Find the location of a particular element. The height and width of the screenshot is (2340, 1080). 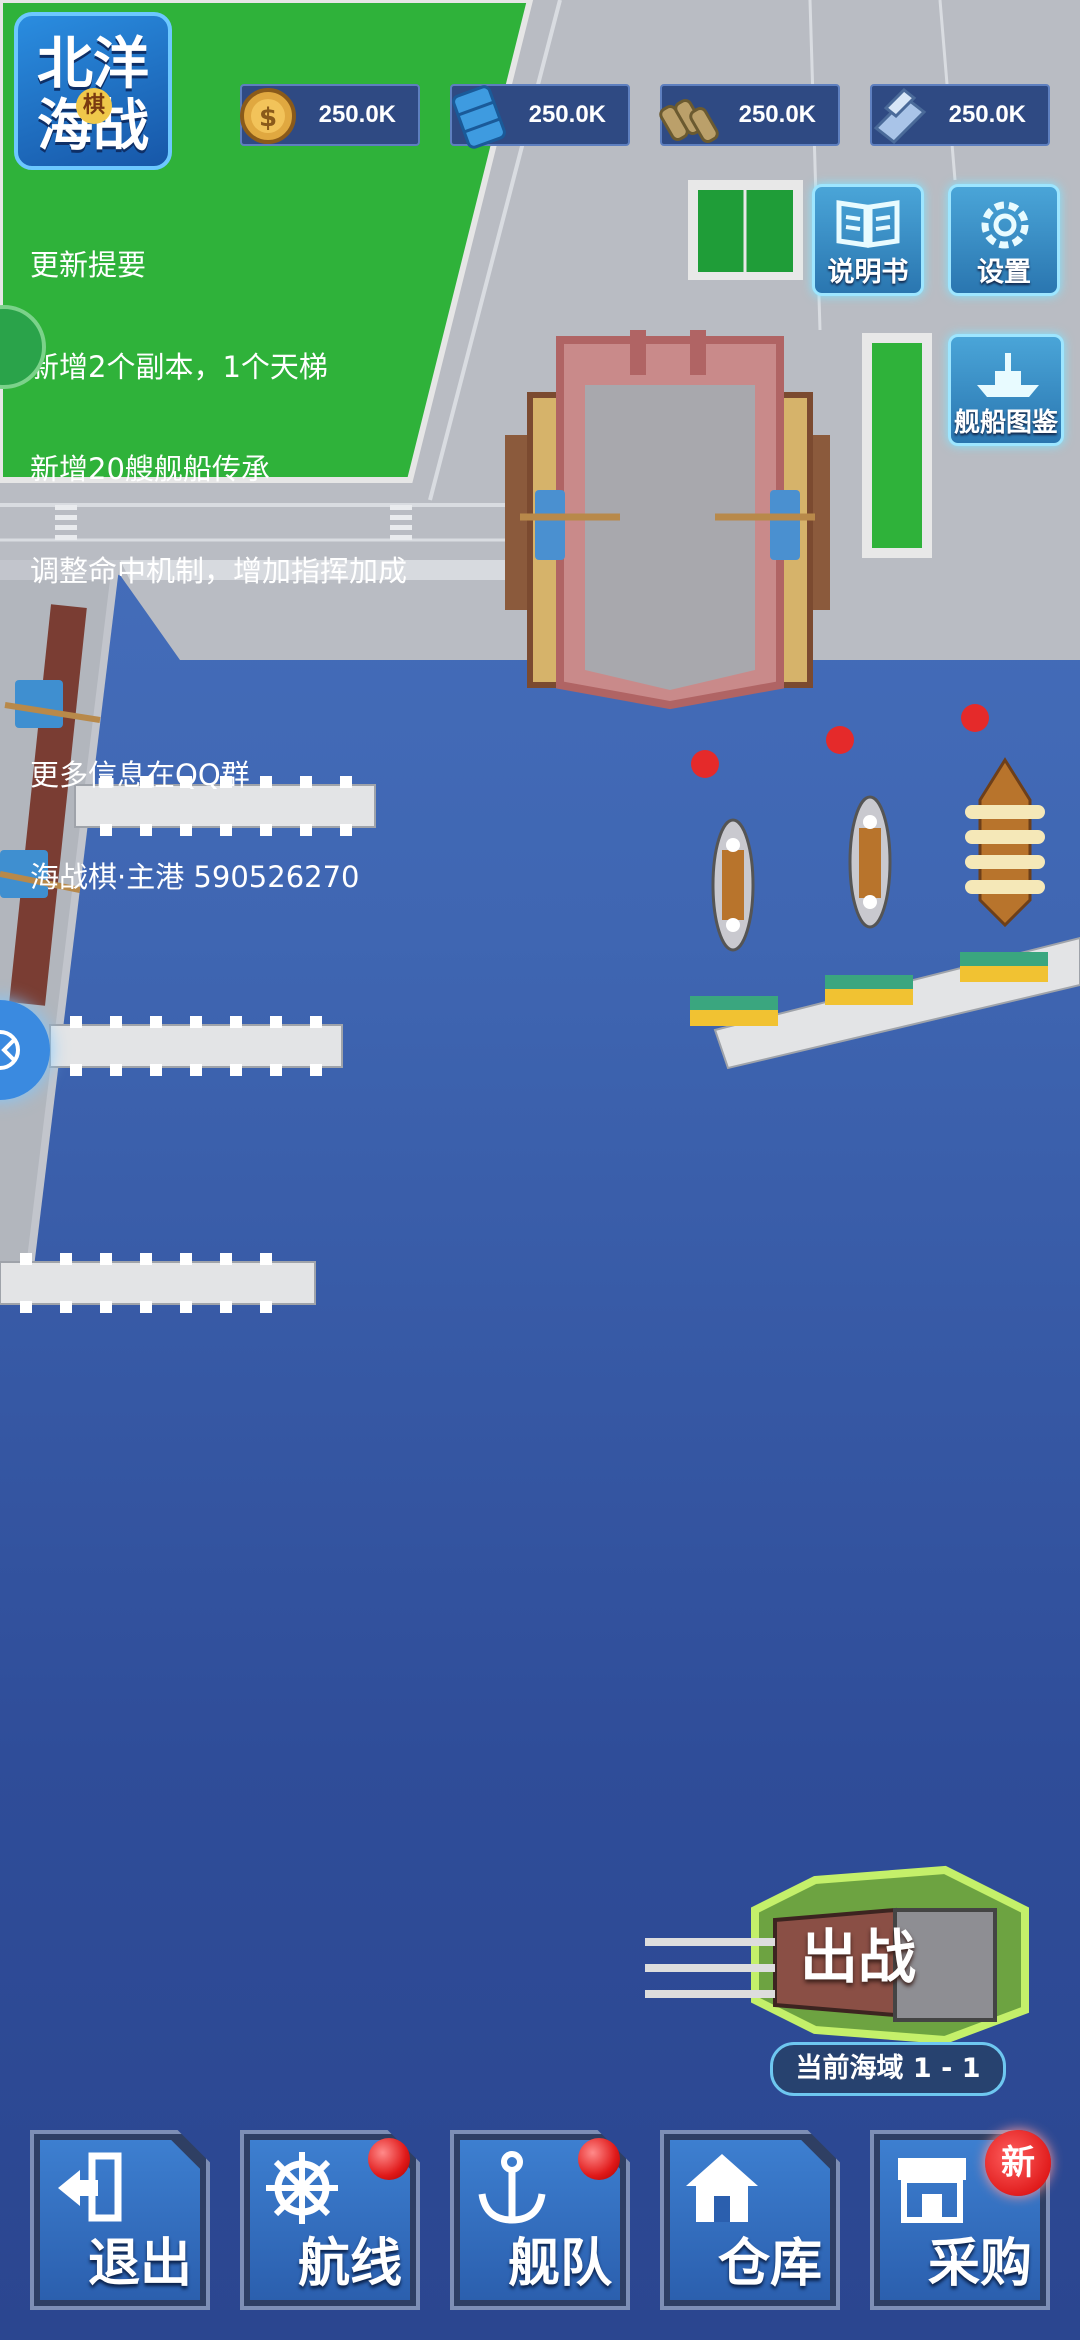

fleet-label: 舰队 is located at coordinates (559, 2264).